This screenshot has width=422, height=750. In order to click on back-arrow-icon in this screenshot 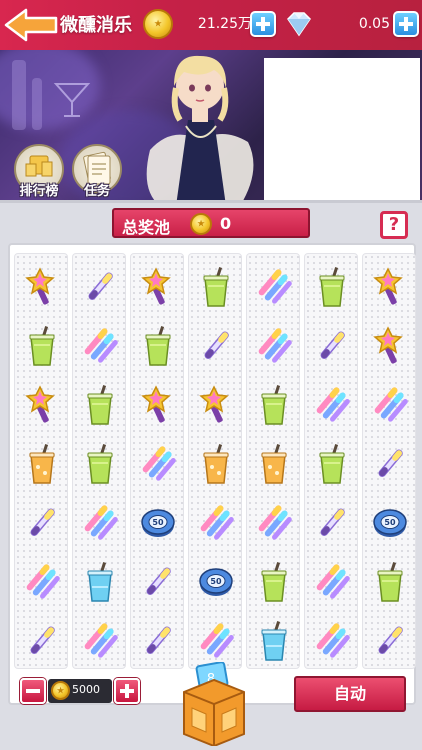, I will do `click(31, 25)`.